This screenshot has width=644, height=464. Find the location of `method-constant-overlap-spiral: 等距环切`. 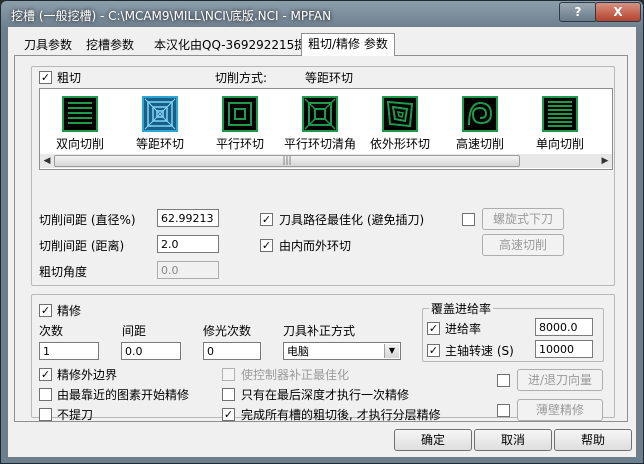

method-constant-overlap-spiral: 等距环切 is located at coordinates (160, 125).